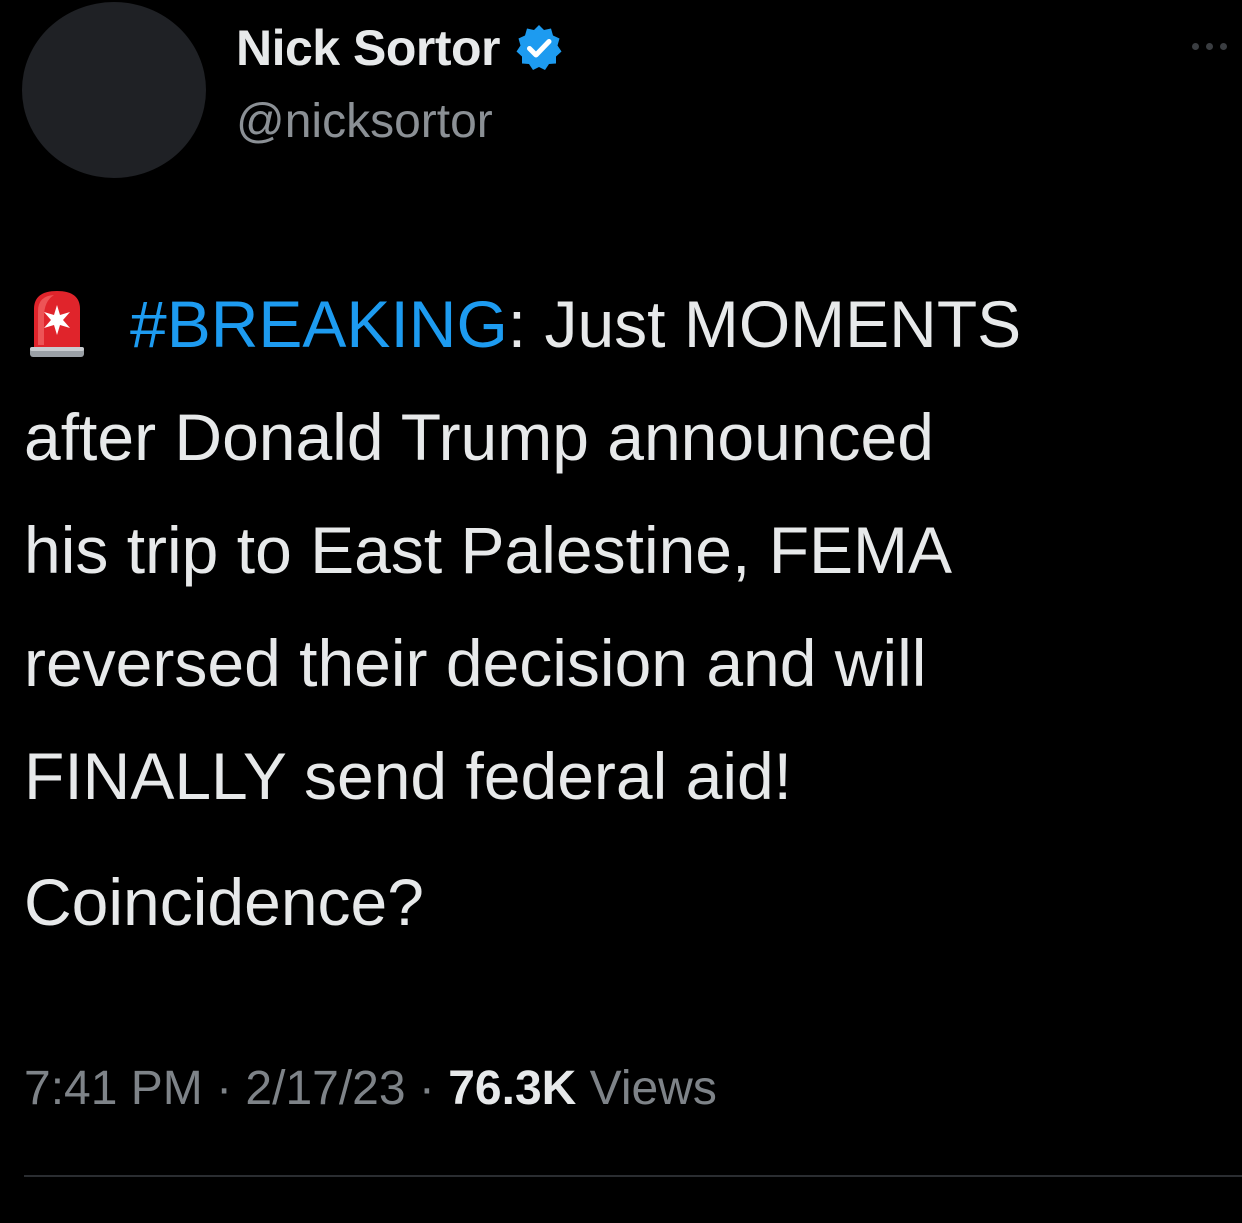  I want to click on views-label: Views, so click(646, 1088).